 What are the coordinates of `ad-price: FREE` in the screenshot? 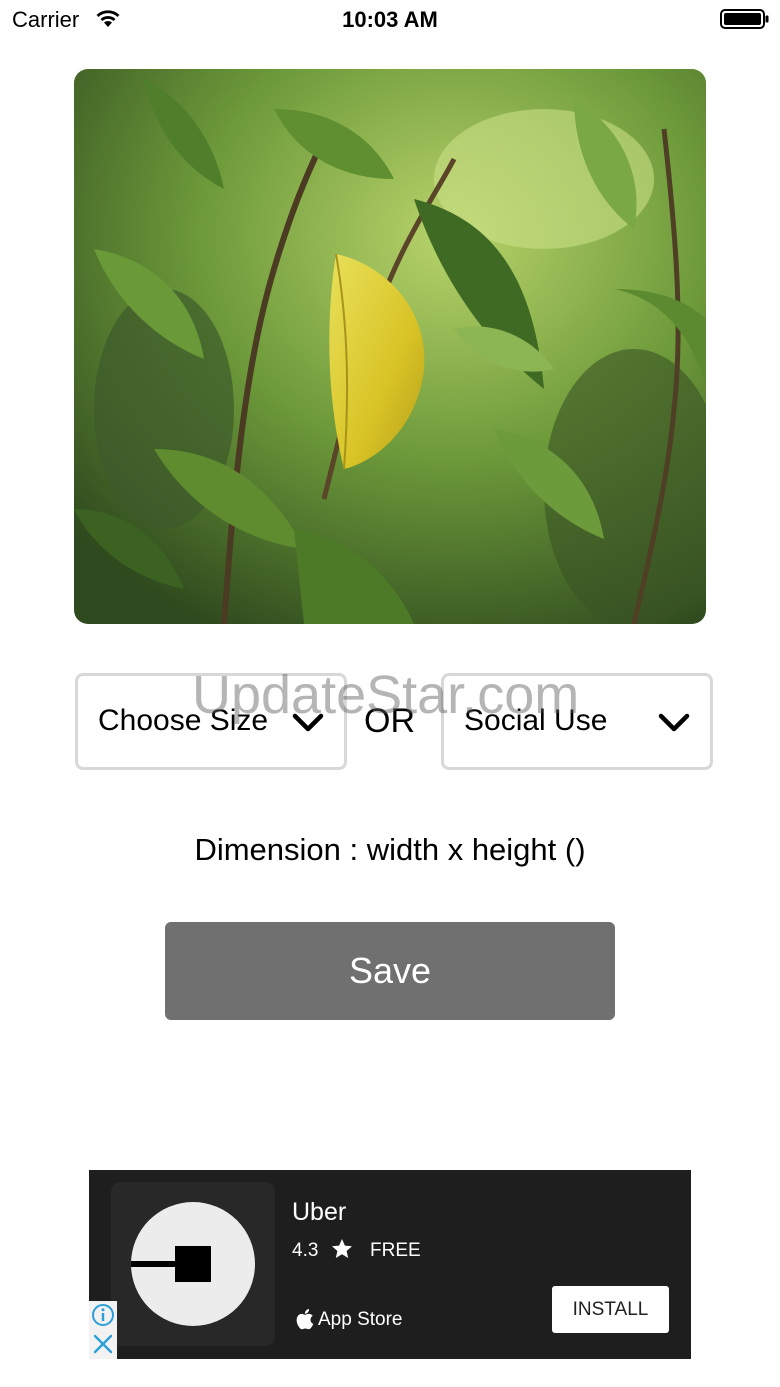 It's located at (395, 1250).